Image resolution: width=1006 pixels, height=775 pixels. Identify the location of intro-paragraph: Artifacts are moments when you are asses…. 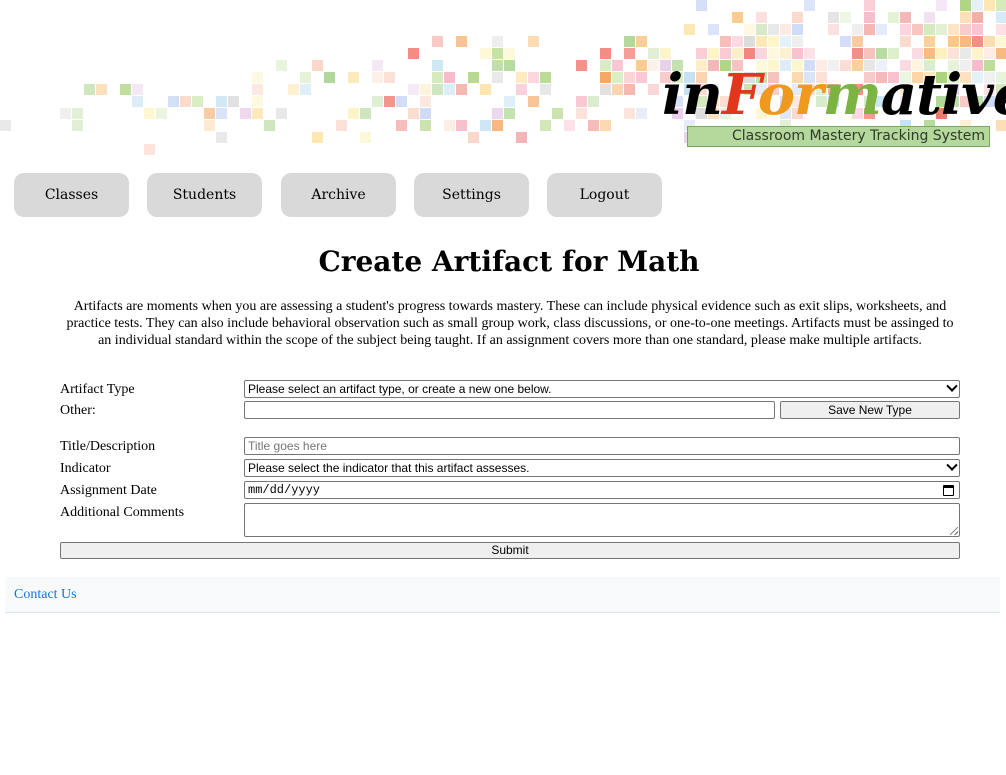
(510, 323).